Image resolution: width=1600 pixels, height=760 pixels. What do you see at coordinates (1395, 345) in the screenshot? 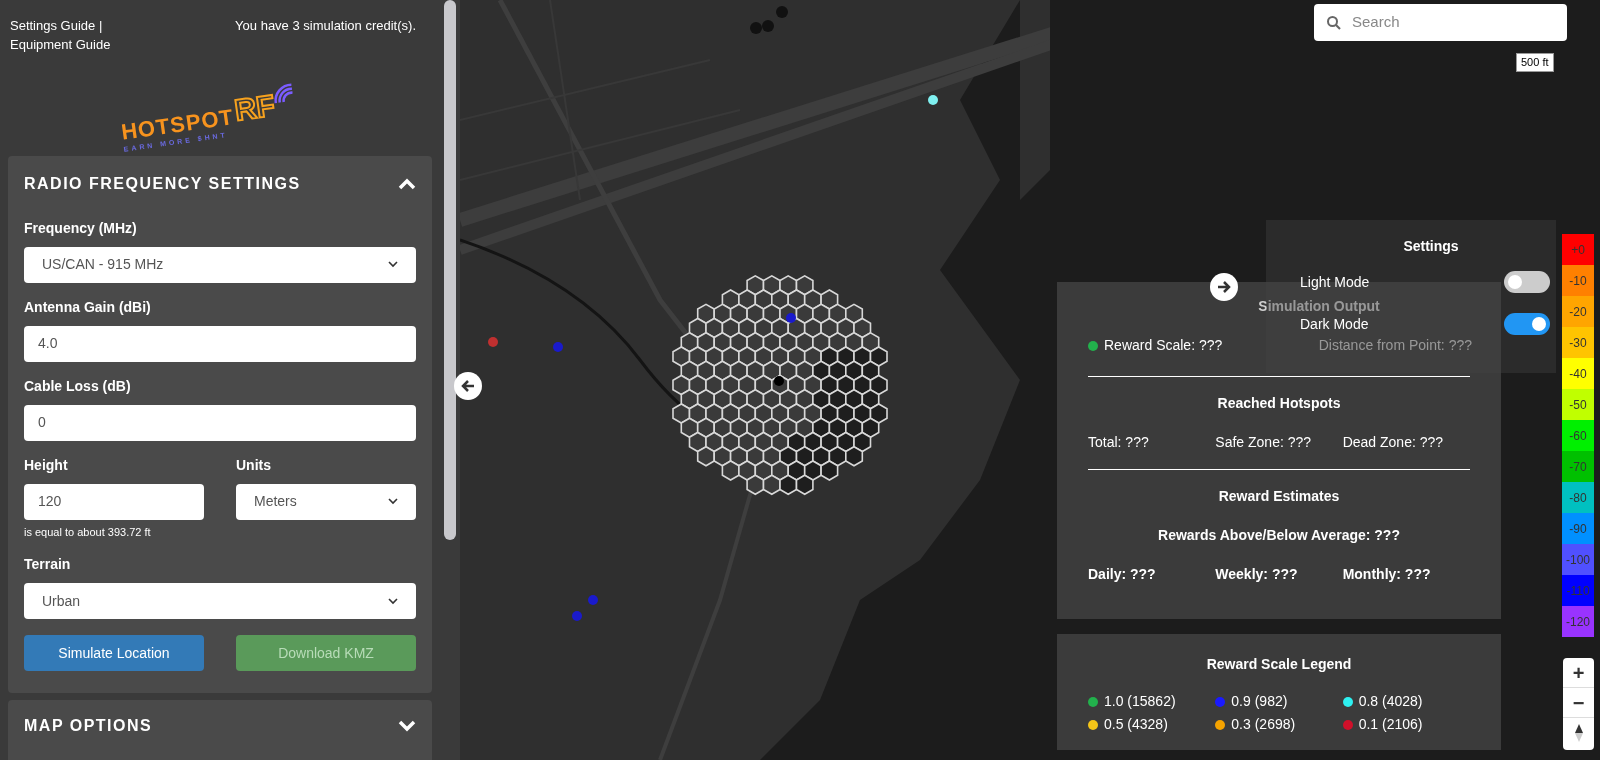
I see `distance-text: Distance from Point: ???` at bounding box center [1395, 345].